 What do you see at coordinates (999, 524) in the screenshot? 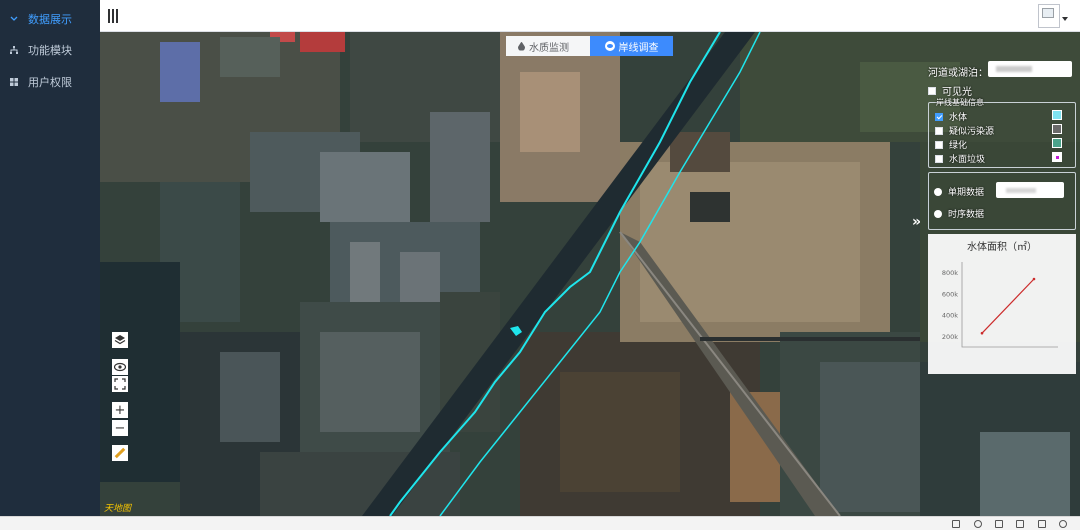
I see `delete-icon` at bounding box center [999, 524].